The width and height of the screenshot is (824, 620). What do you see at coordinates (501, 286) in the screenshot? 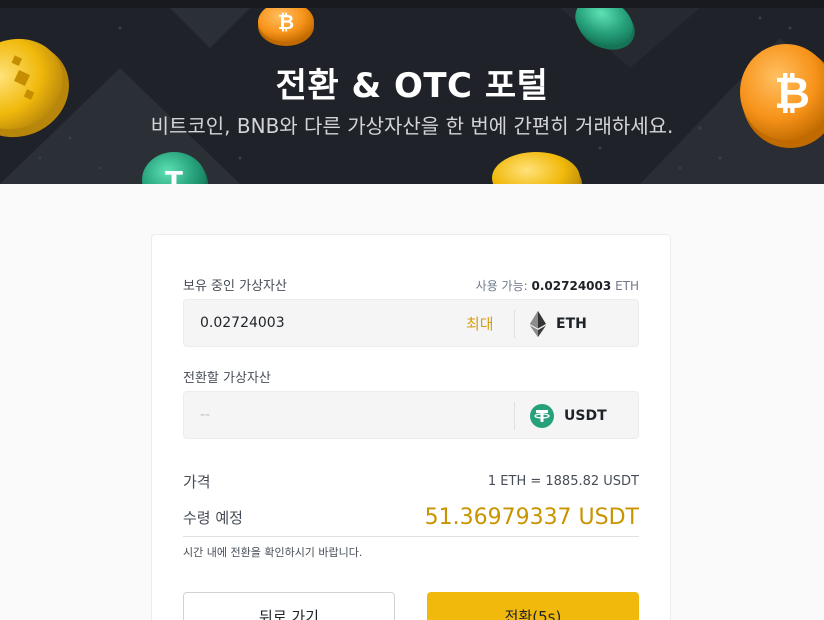
I see `available-label: 사용 가능:` at bounding box center [501, 286].